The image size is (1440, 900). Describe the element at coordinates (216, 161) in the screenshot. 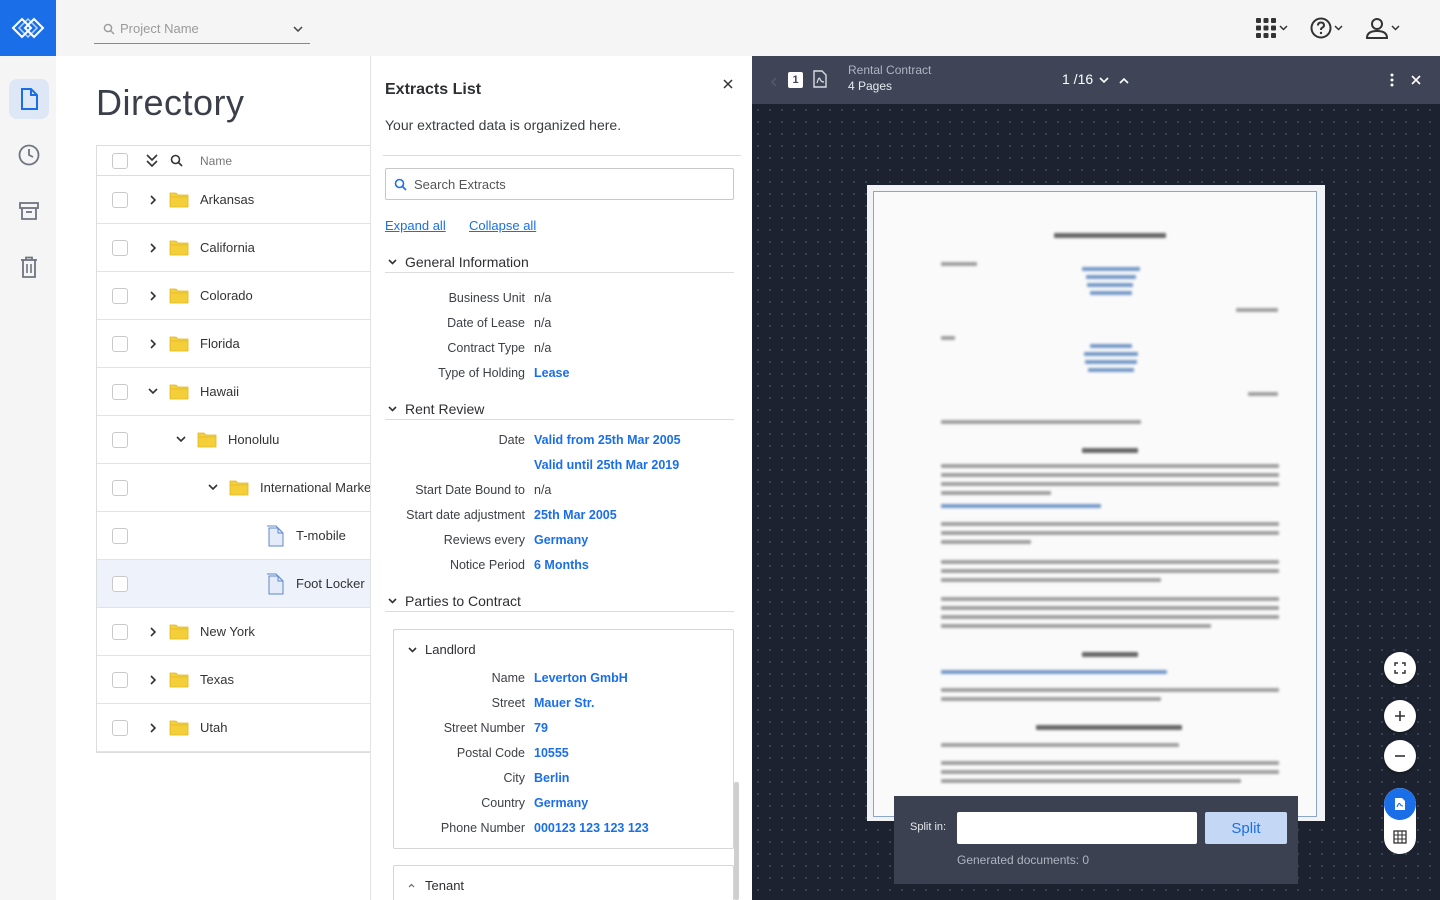

I see `column-header-name: Name` at that location.